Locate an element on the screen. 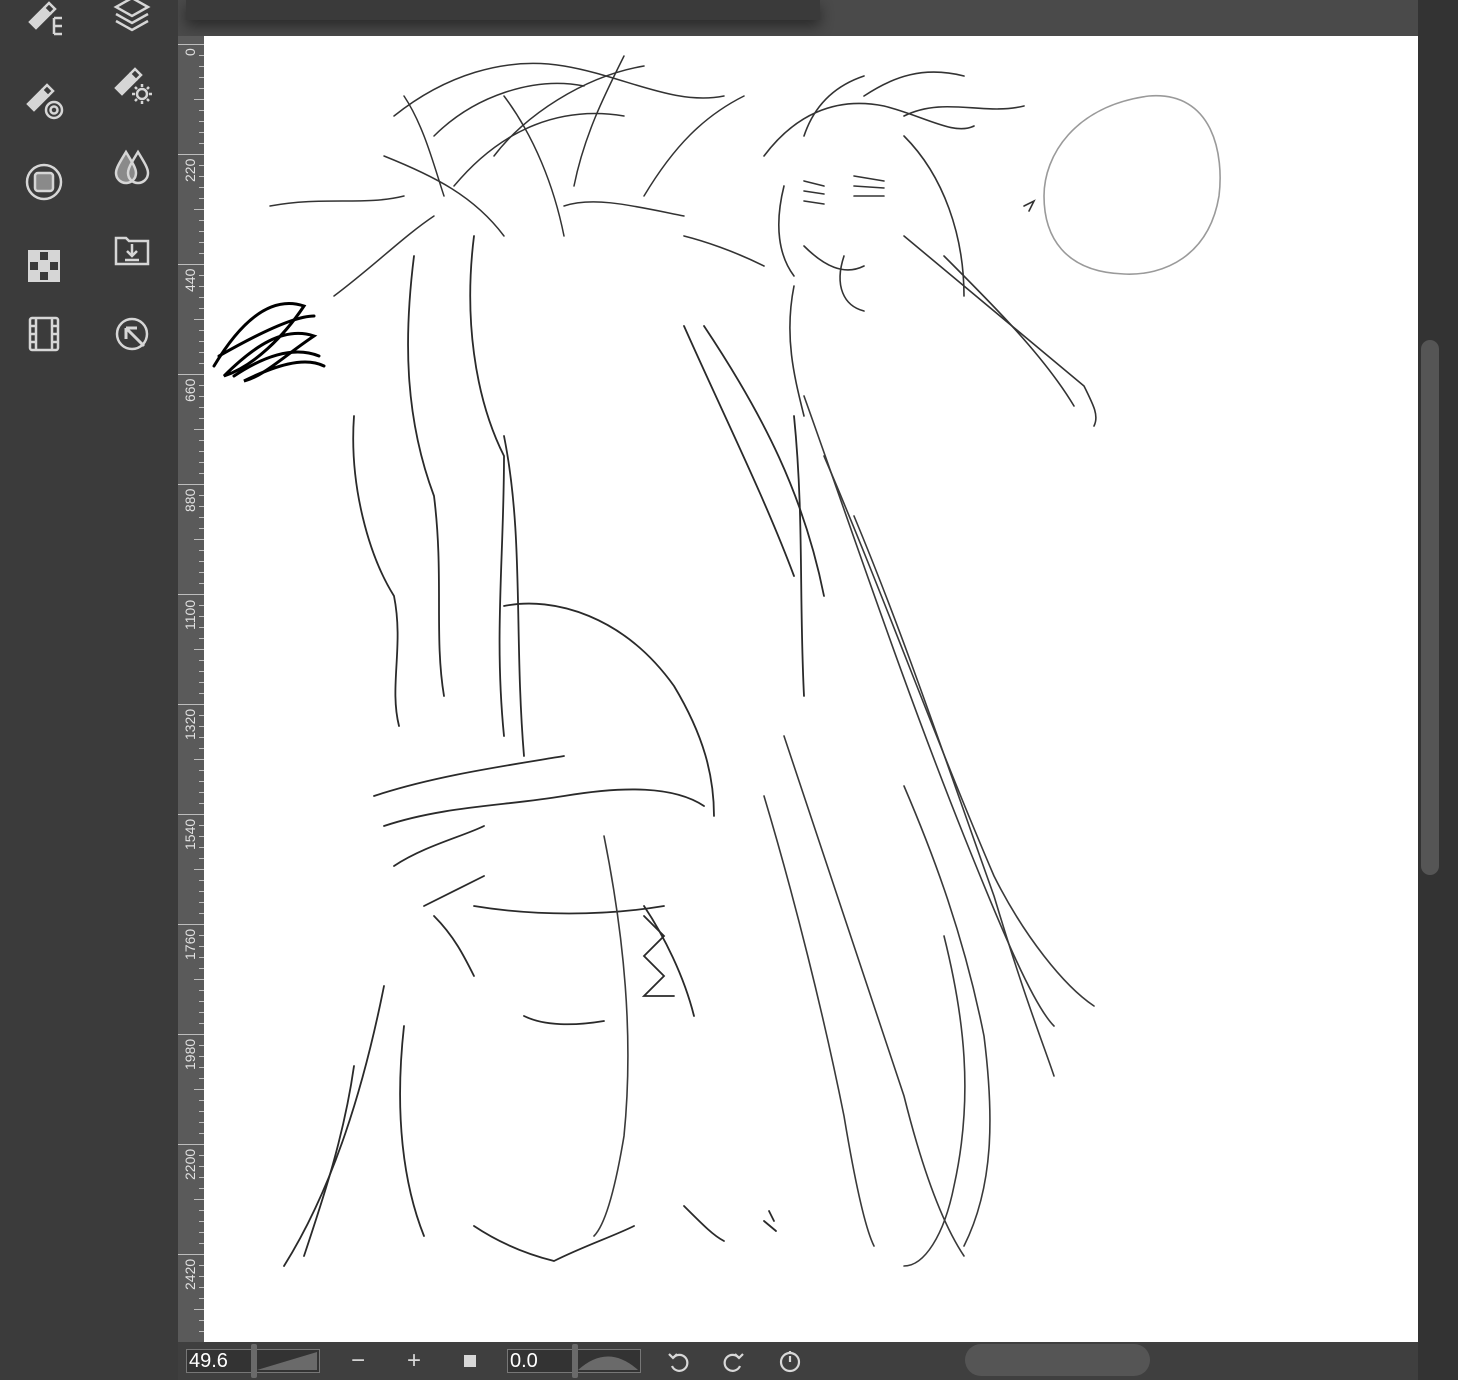  checker-grid-icon is located at coordinates (44, 266).